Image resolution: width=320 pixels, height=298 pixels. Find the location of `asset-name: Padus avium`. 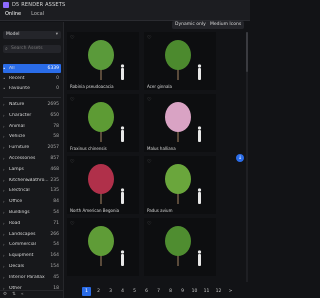

asset-name: Padus avium is located at coordinates (160, 210).